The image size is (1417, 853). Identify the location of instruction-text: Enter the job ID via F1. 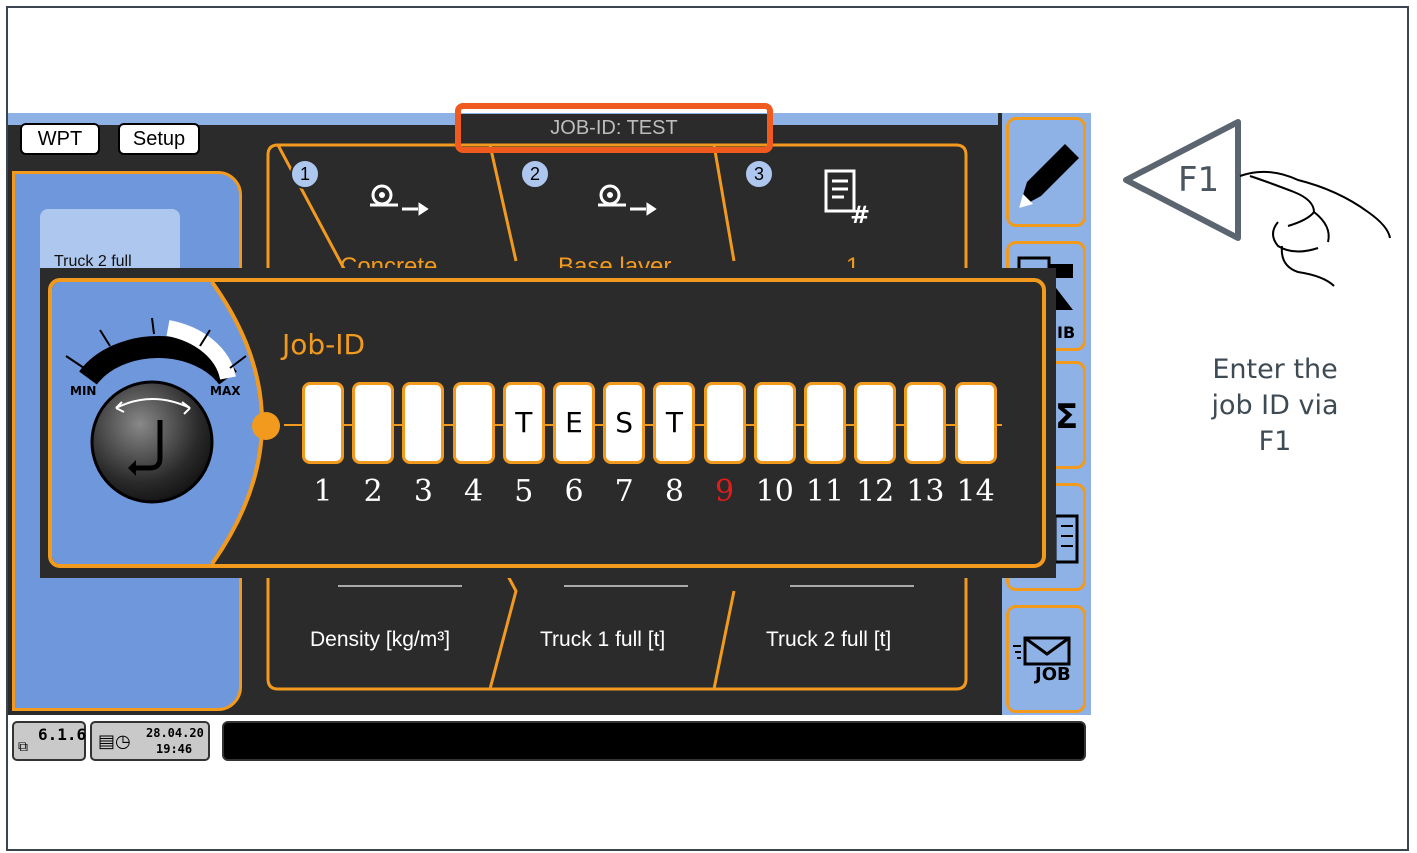
(1275, 406).